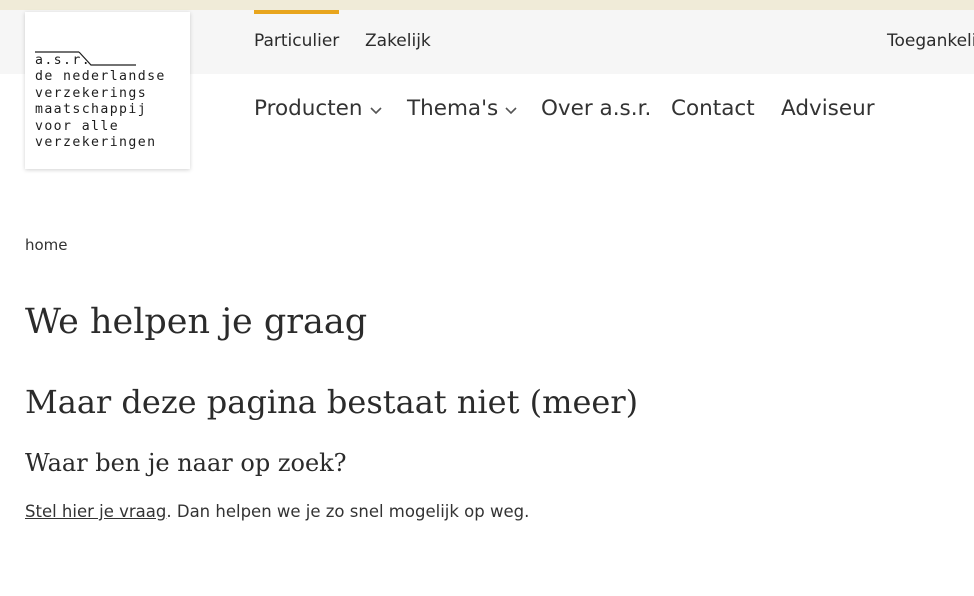 Image resolution: width=974 pixels, height=596 pixels. Describe the element at coordinates (332, 402) in the screenshot. I see `page-subtitle: Maar deze pagina bestaat niet (meer)` at that location.